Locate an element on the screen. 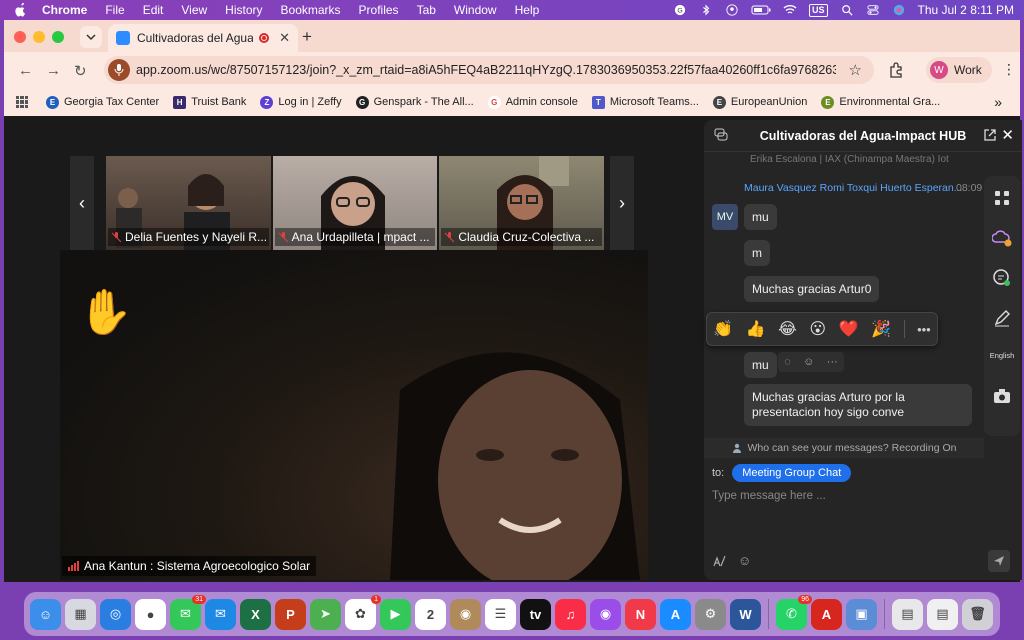  gallery-prev-button: ‹ is located at coordinates (82, 203).